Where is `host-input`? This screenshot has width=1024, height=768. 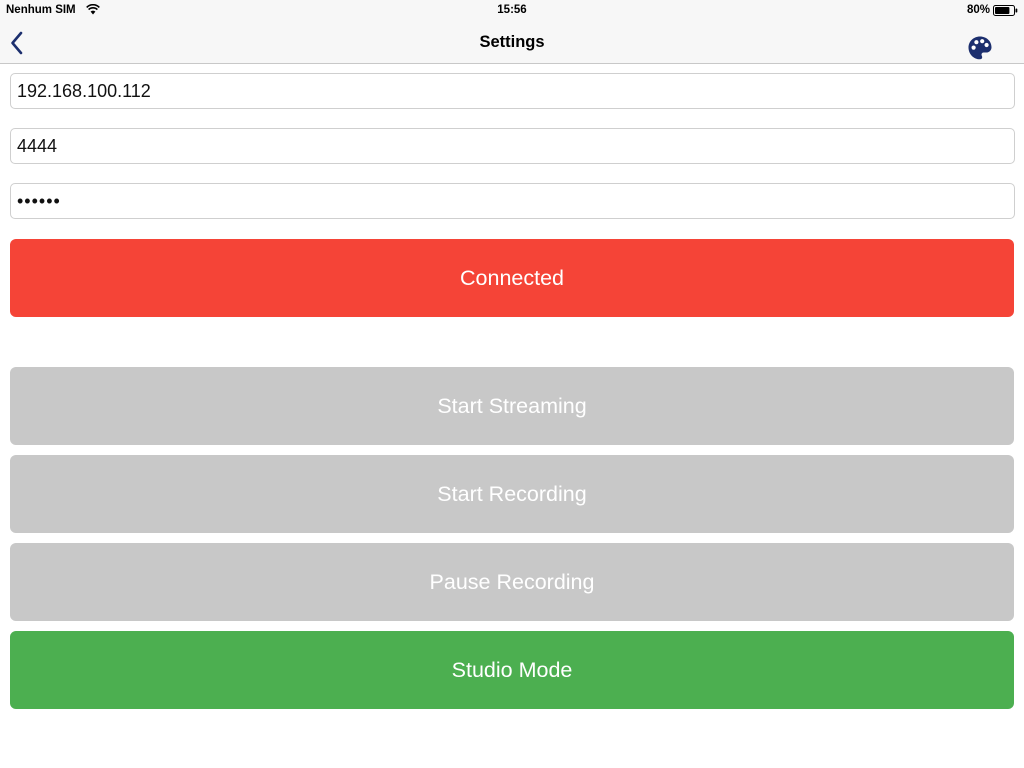
host-input is located at coordinates (512, 91).